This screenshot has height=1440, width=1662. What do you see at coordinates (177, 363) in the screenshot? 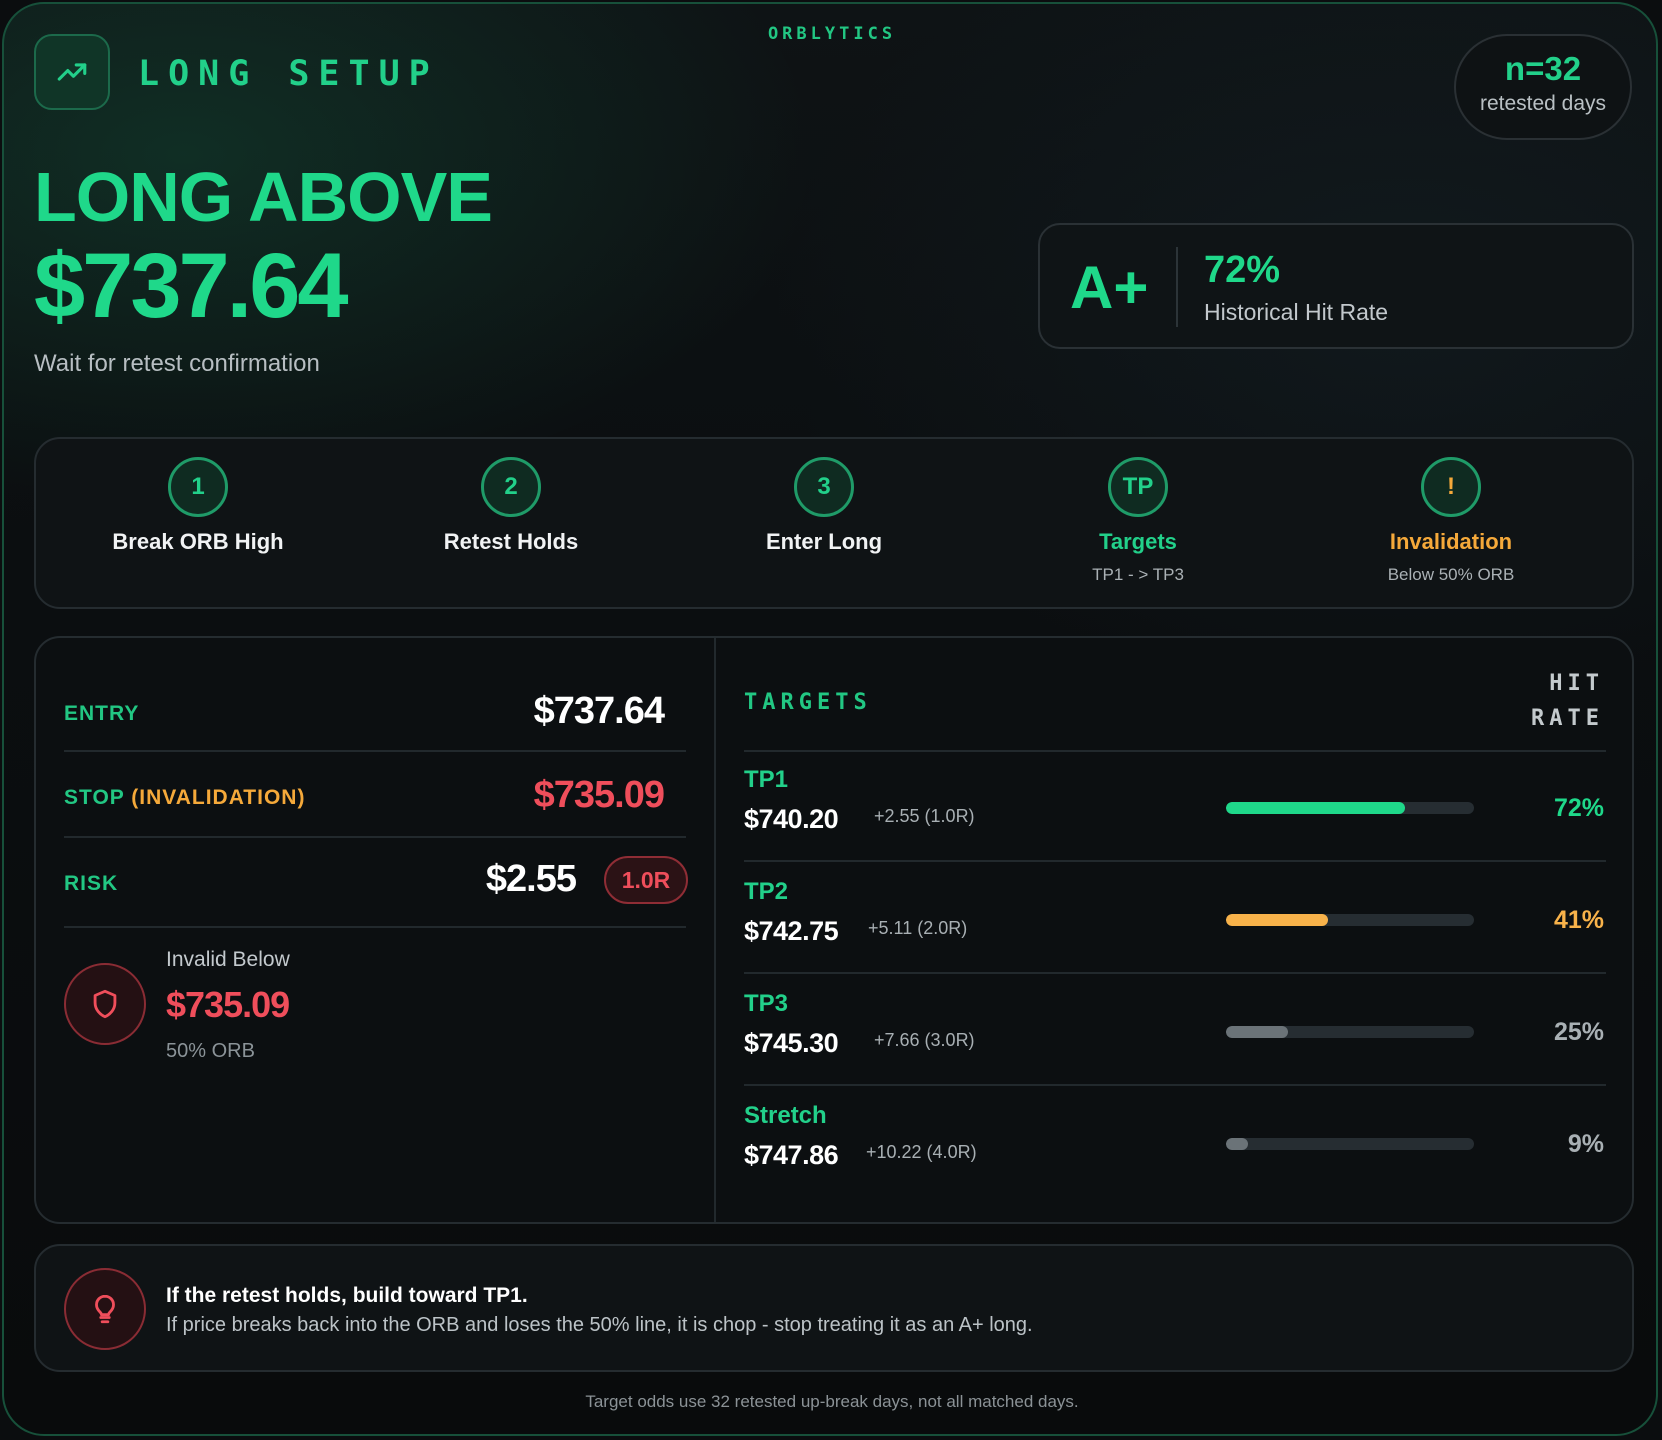
I see `setup-subline: Wait for retest confirmation` at bounding box center [177, 363].